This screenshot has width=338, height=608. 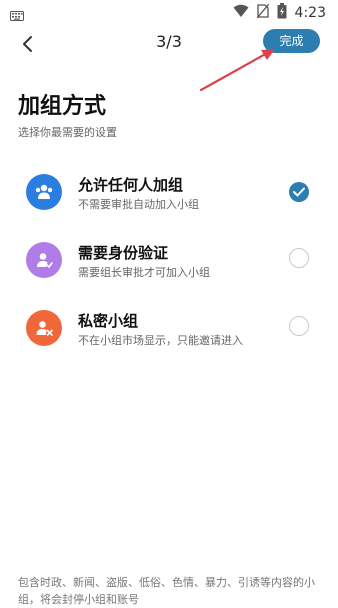 I want to click on option-anyone-can-join: 允许任何人加组 不需要审批自动加入小组, so click(x=169, y=204).